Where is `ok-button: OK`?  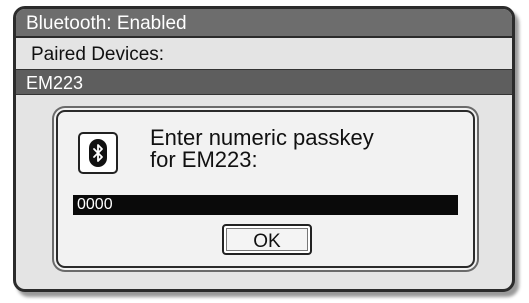 ok-button: OK is located at coordinates (267, 239).